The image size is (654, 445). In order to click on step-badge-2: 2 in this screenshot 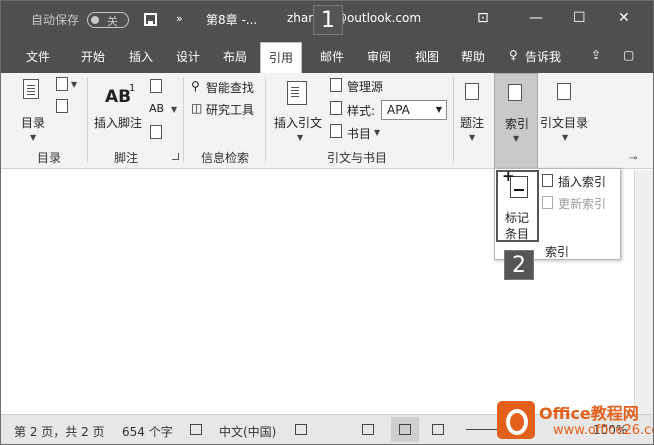, I will do `click(519, 265)`.